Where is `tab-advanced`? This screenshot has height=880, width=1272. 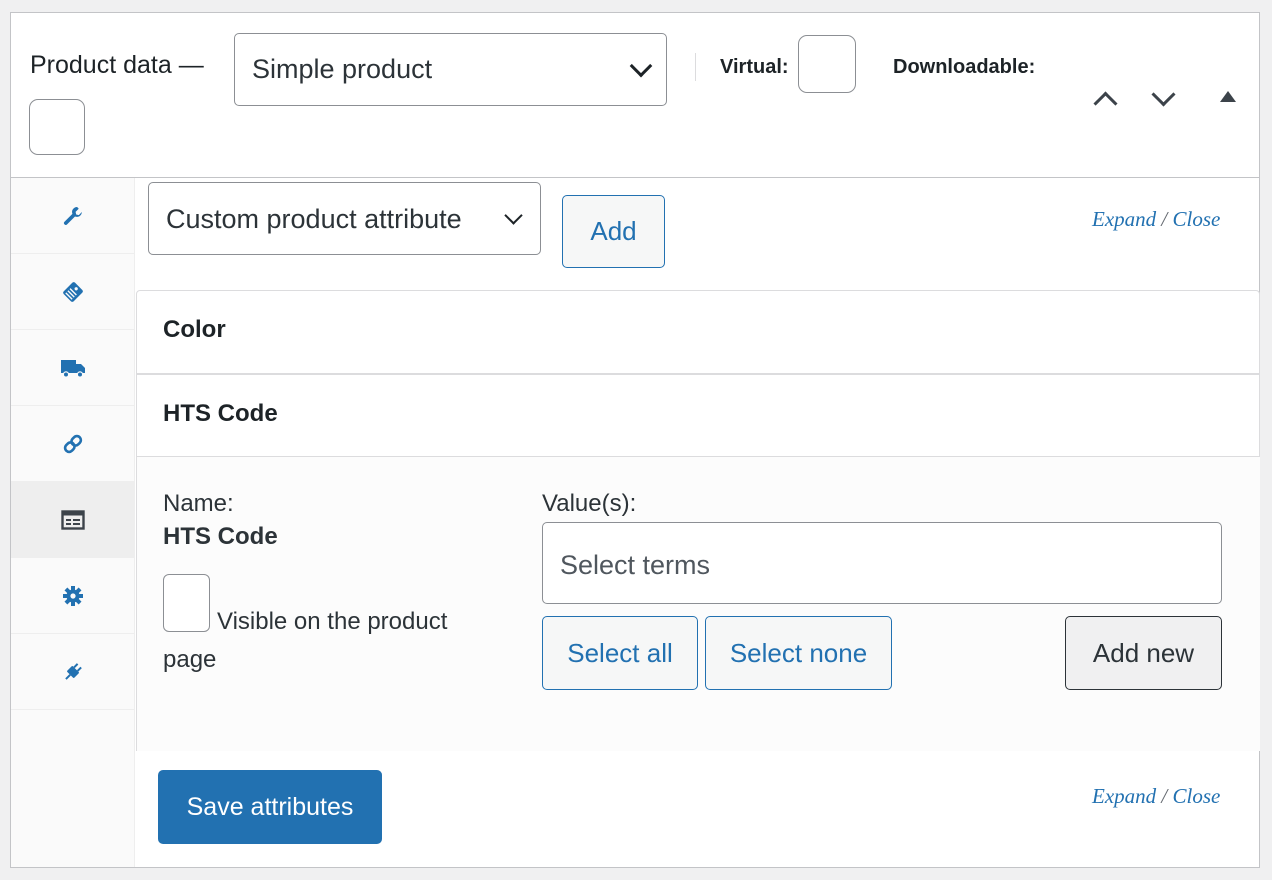
tab-advanced is located at coordinates (73, 596).